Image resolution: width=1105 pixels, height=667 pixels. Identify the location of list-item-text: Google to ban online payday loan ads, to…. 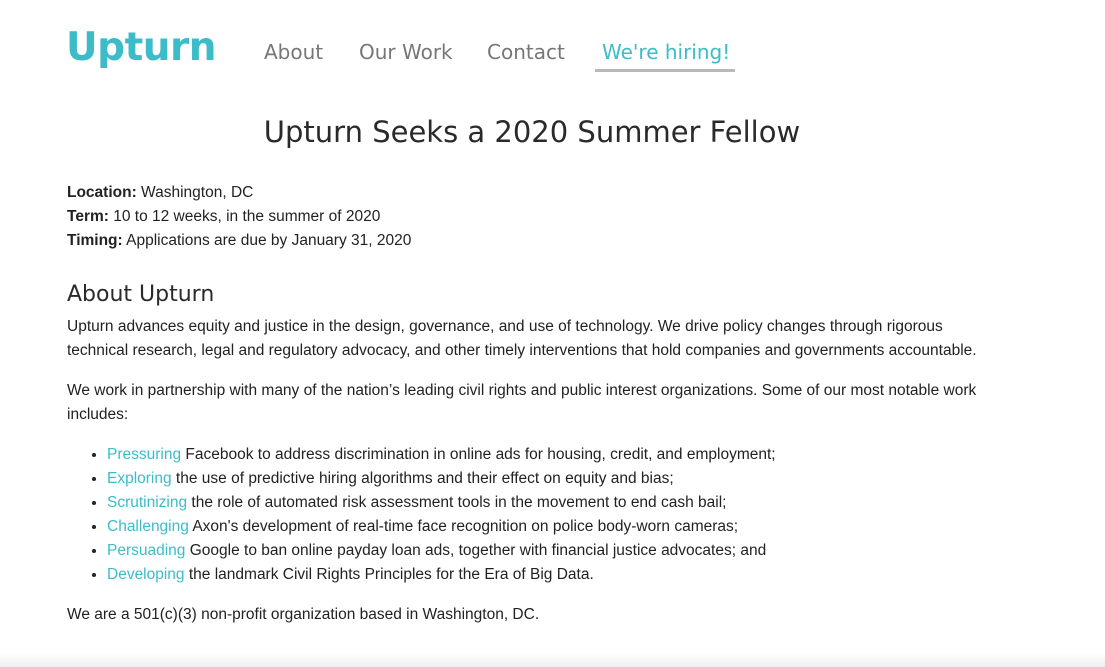
(476, 550).